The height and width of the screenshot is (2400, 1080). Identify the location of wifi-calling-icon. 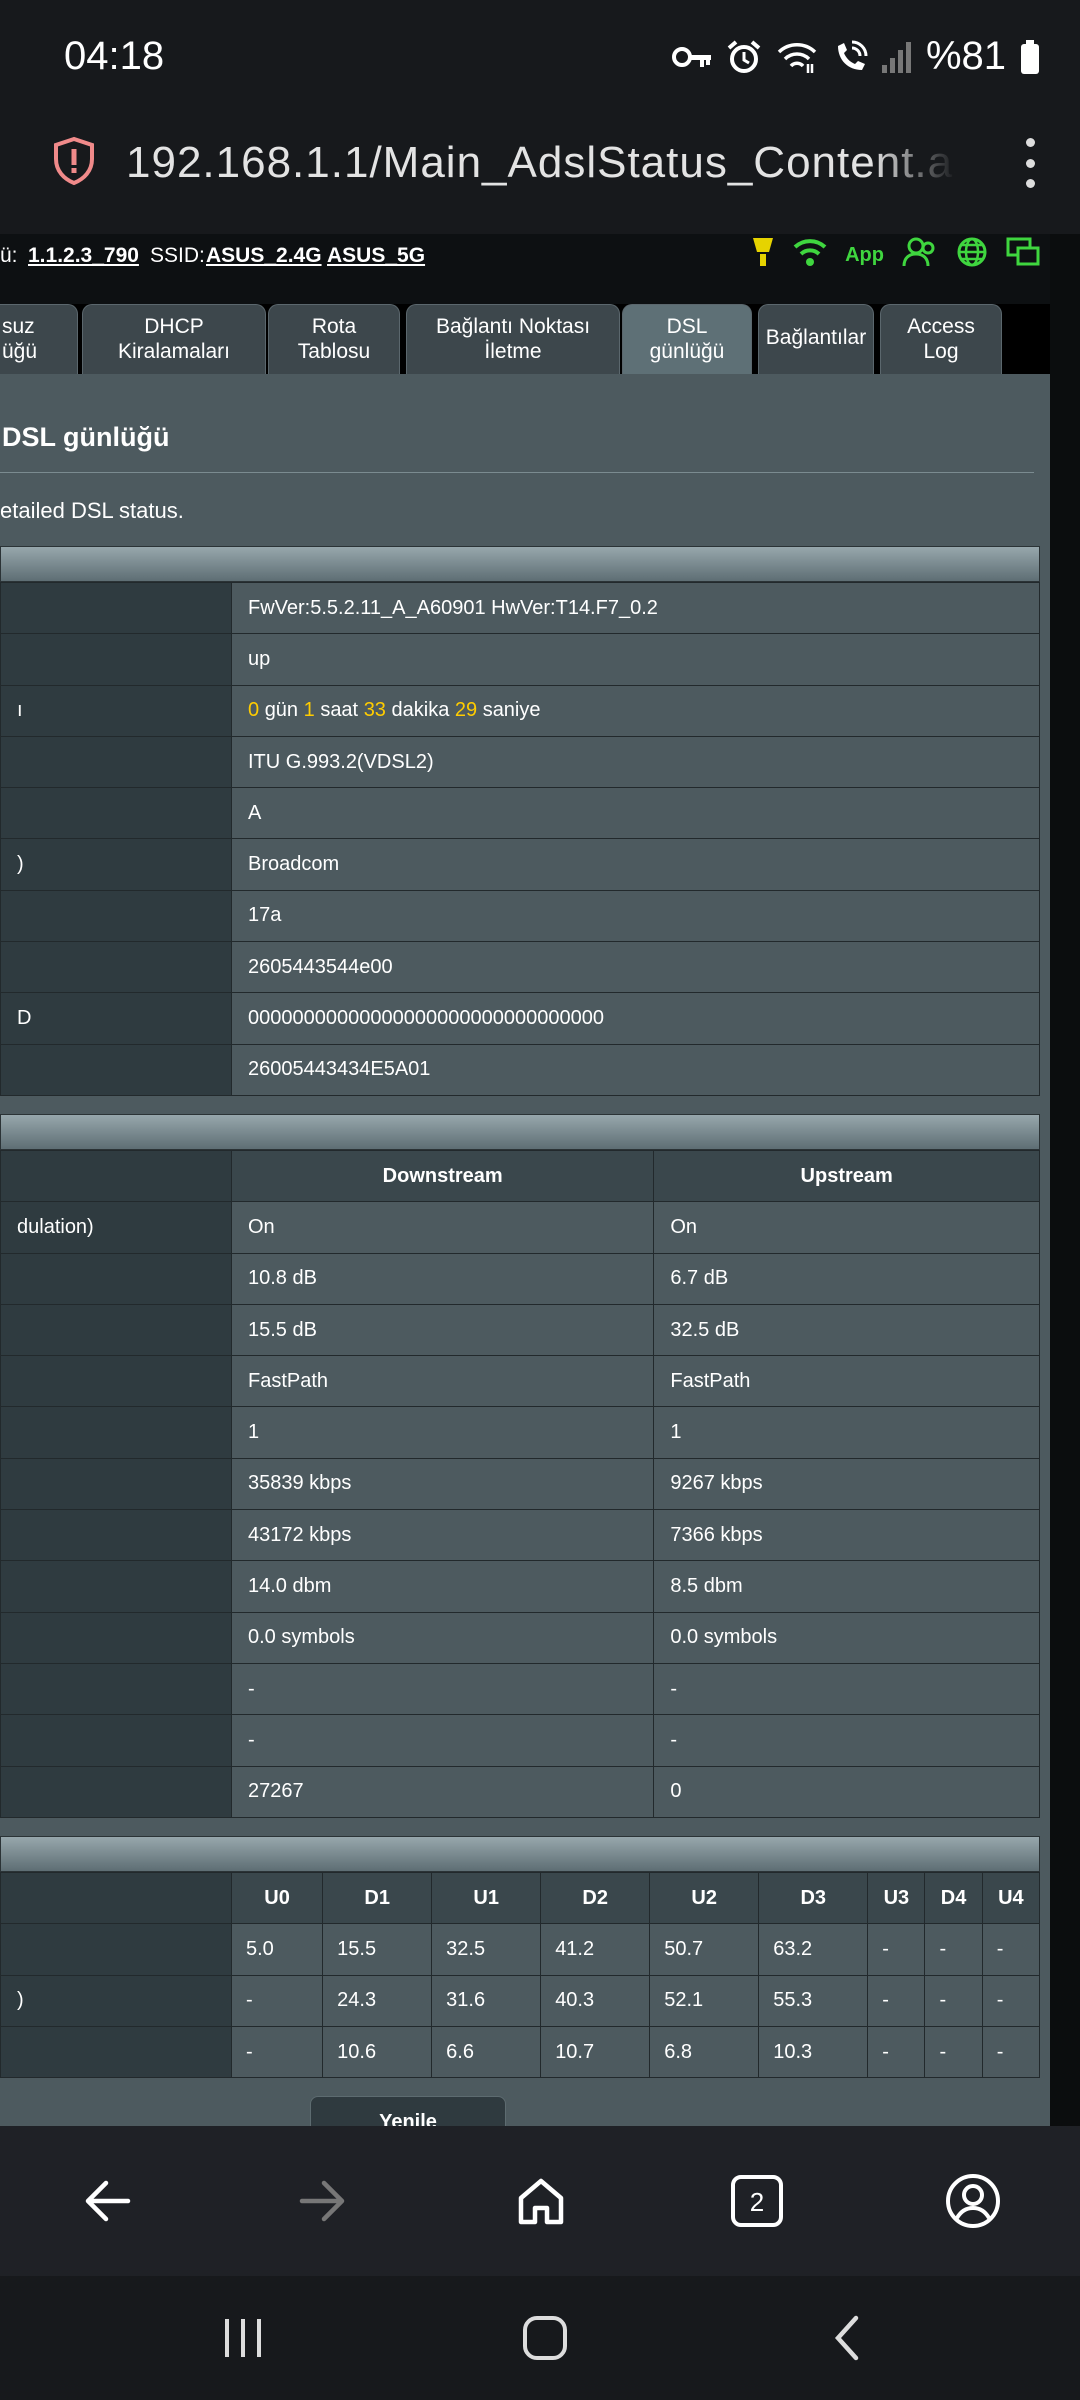
(850, 57).